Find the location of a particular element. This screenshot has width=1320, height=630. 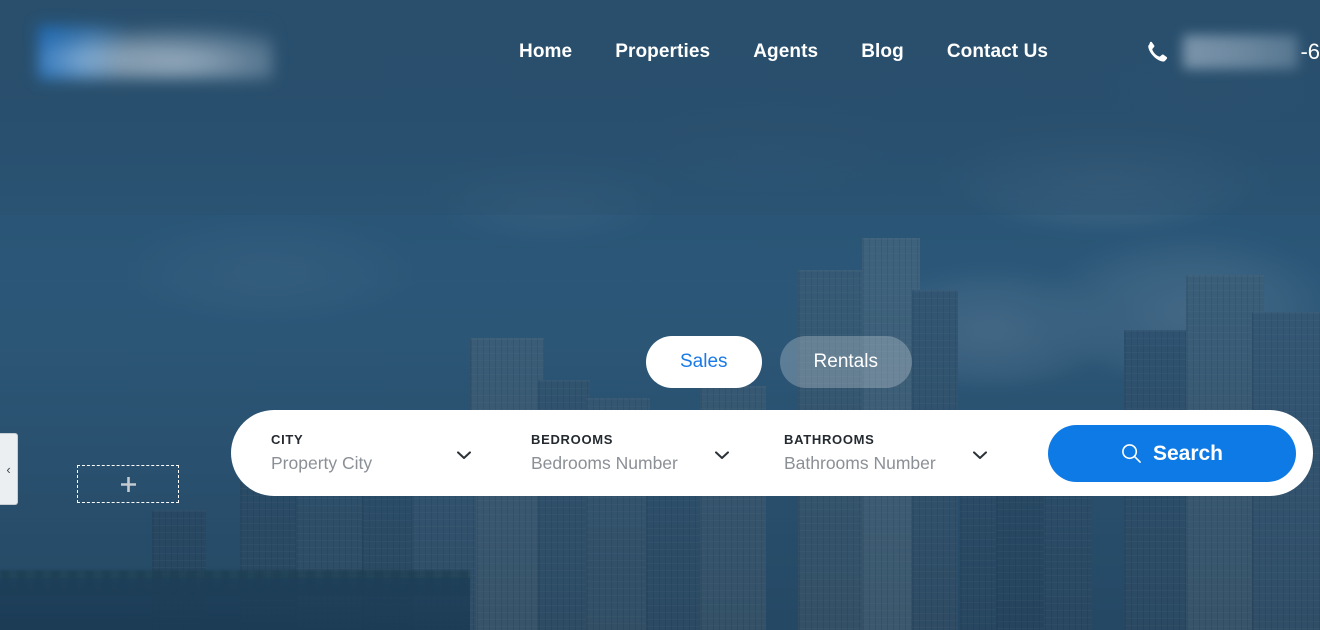

search-field-bedrooms: BEDROOMS Bedrooms Number is located at coordinates (618, 453).